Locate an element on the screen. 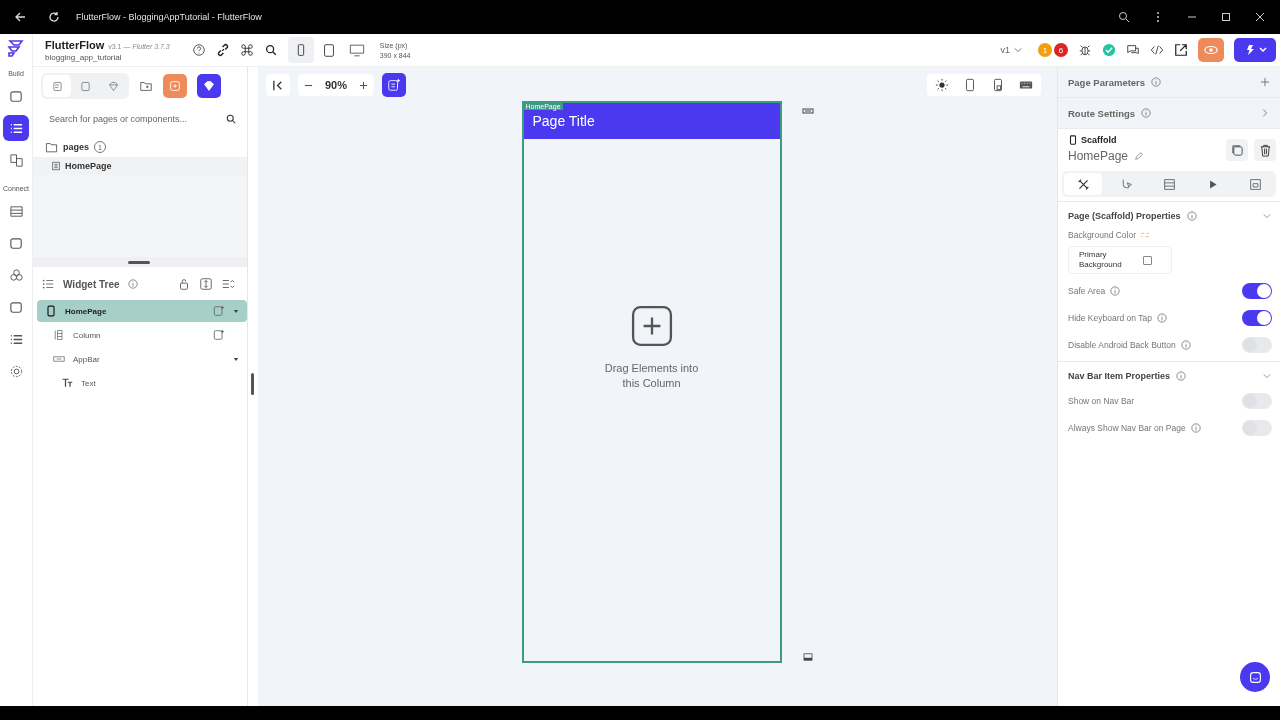 This screenshot has height=720, width=1280. reload-icon is located at coordinates (54, 17).